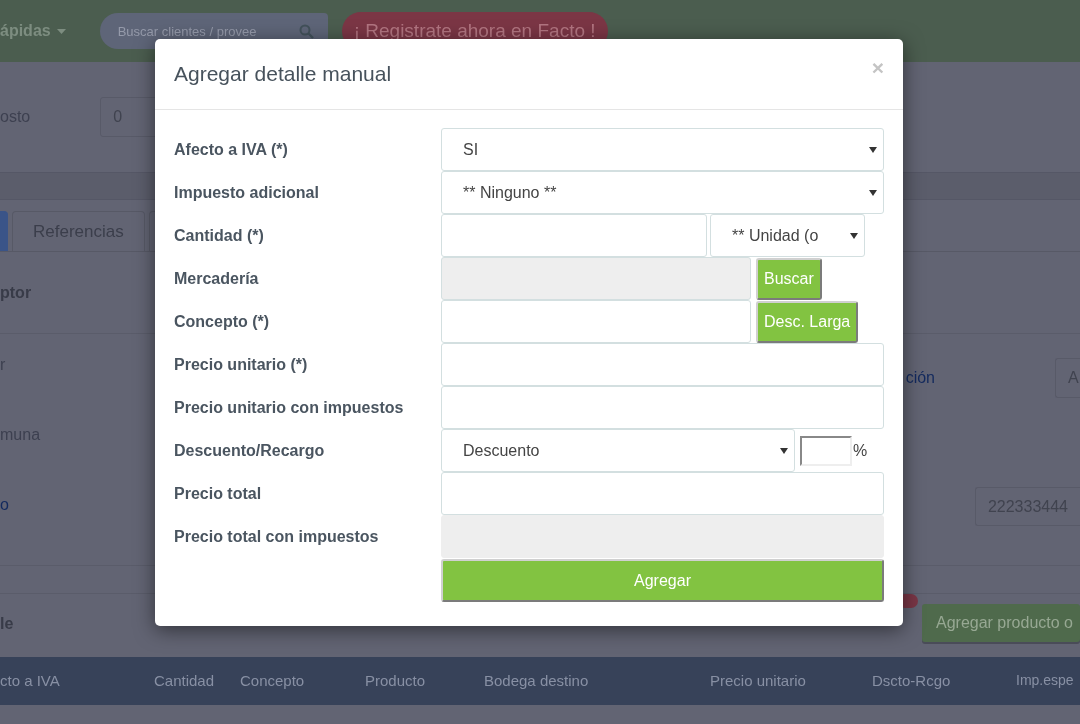 The height and width of the screenshot is (724, 1080). I want to click on field-label: Precio unitario con impuestos, so click(289, 407).